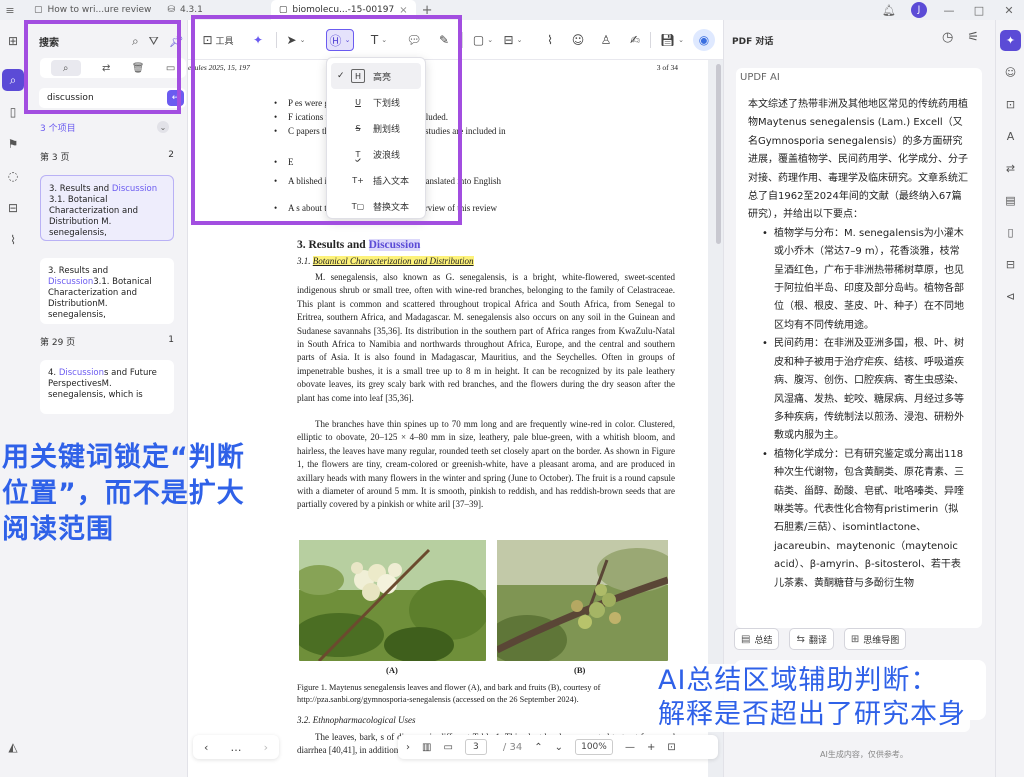 The image size is (1024, 777). Describe the element at coordinates (667, 67) in the screenshot. I see `page-indicator: 3 of 34` at that location.